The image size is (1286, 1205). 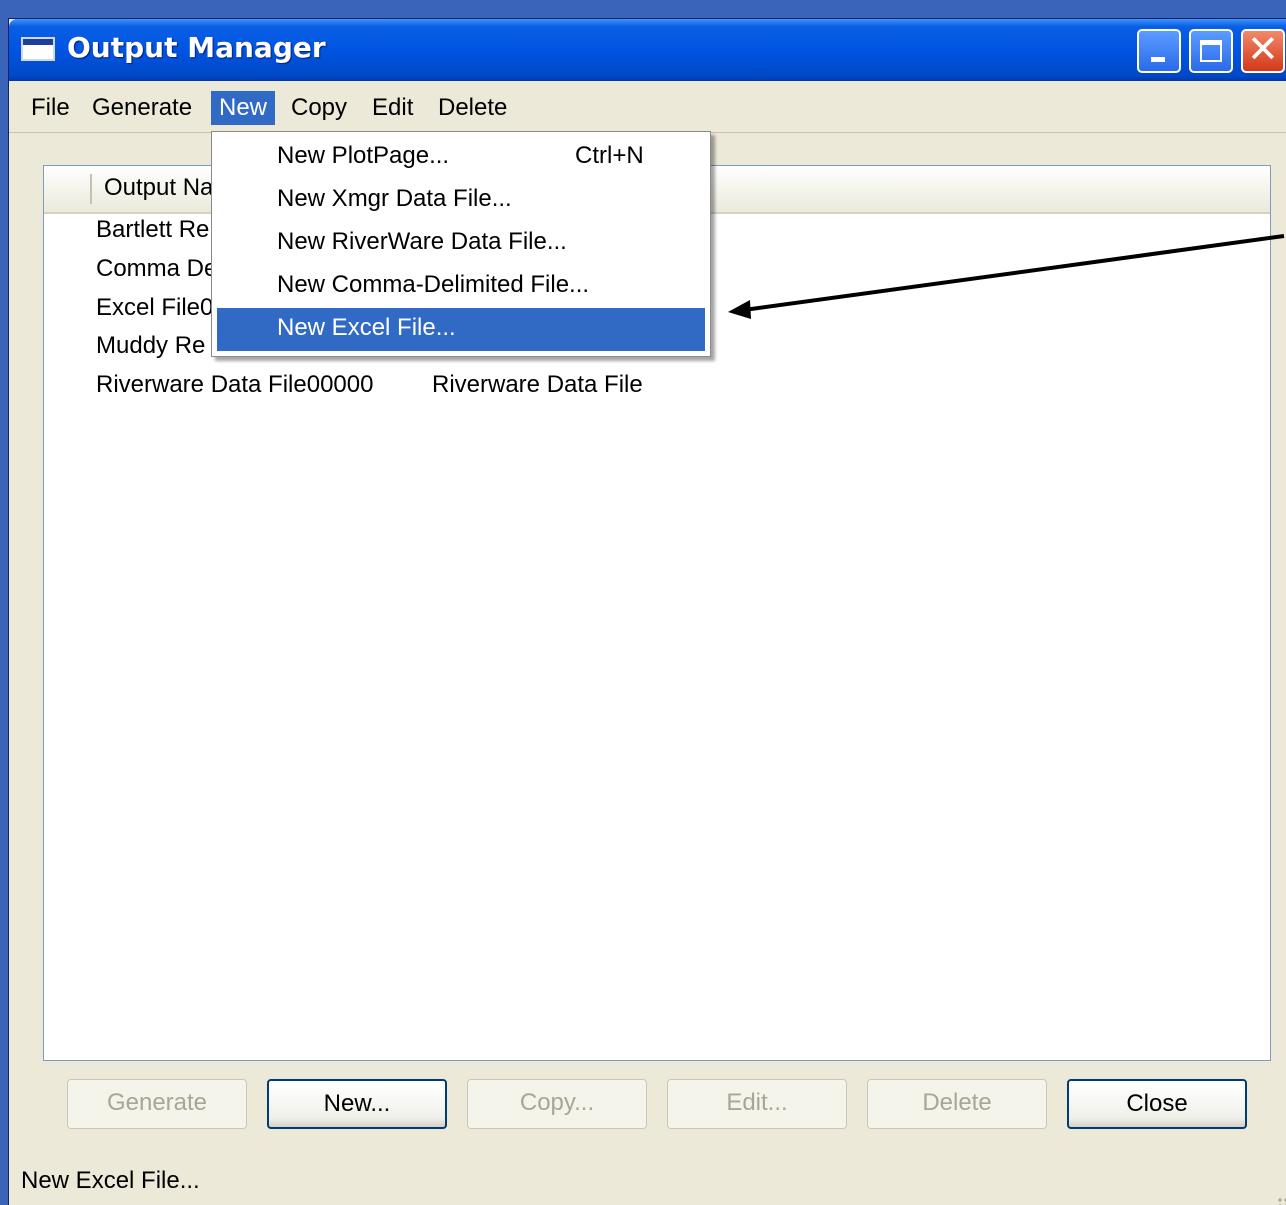 I want to click on arrow-head-icon, so click(x=739, y=309).